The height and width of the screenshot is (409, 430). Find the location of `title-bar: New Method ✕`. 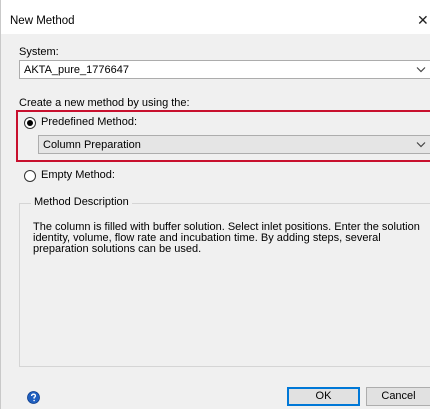

title-bar: New Method ✕ is located at coordinates (215, 17).